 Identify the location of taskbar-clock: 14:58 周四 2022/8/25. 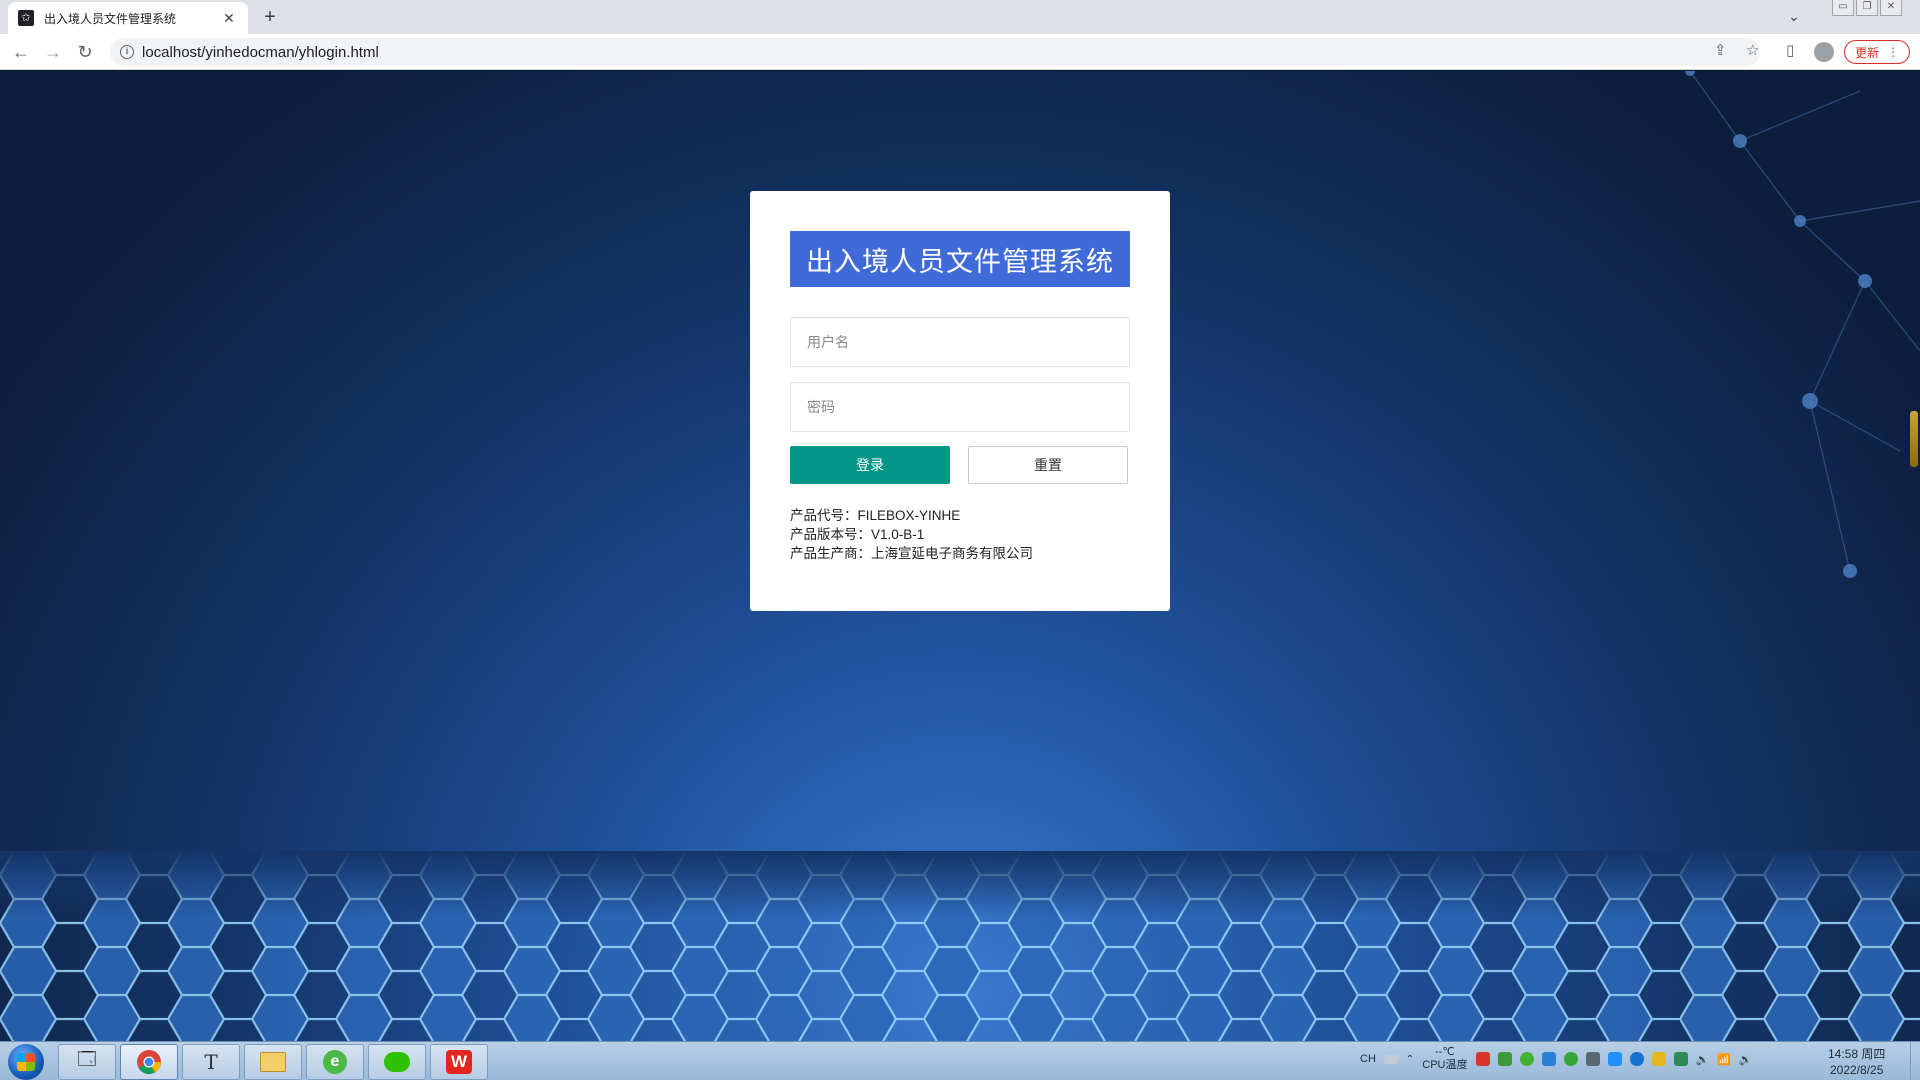
(1856, 1062).